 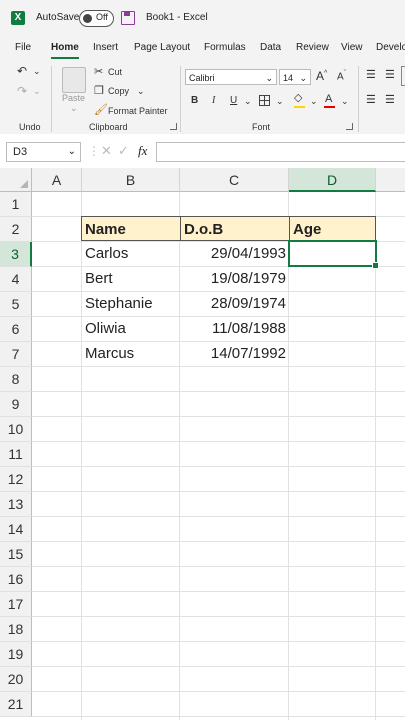 I want to click on chevron-down-icon: ⌄, so click(x=71, y=151).